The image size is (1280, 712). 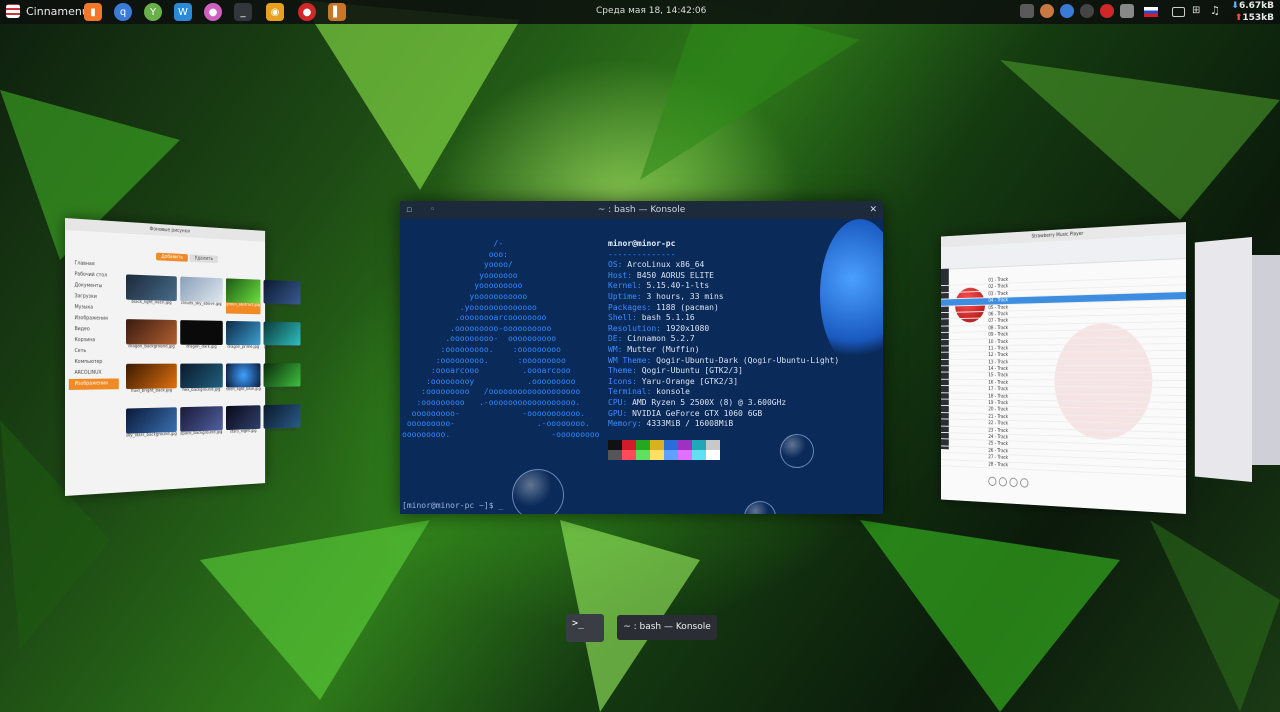 What do you see at coordinates (992, 482) in the screenshot?
I see `prev-icon` at bounding box center [992, 482].